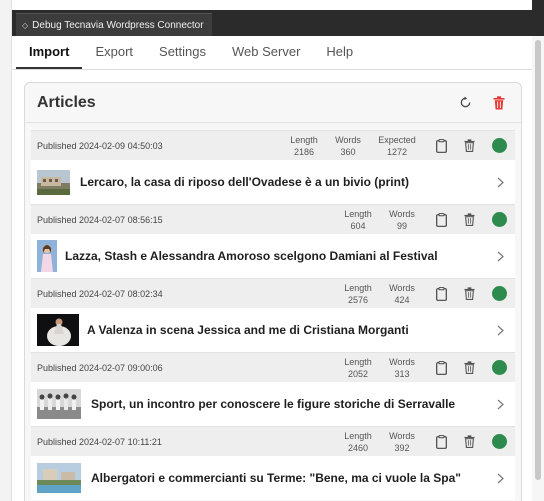 This screenshot has width=544, height=501. I want to click on diamond-icon: ◇, so click(25, 25).